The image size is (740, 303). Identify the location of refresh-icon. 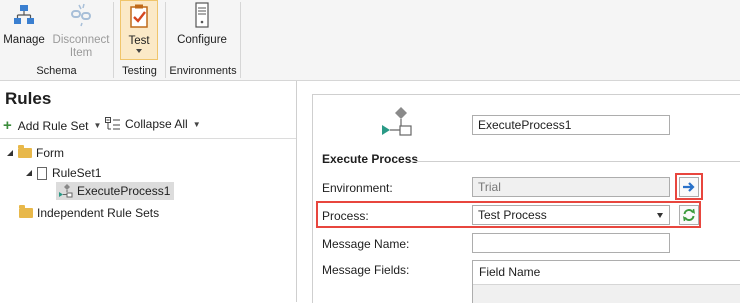
(689, 215).